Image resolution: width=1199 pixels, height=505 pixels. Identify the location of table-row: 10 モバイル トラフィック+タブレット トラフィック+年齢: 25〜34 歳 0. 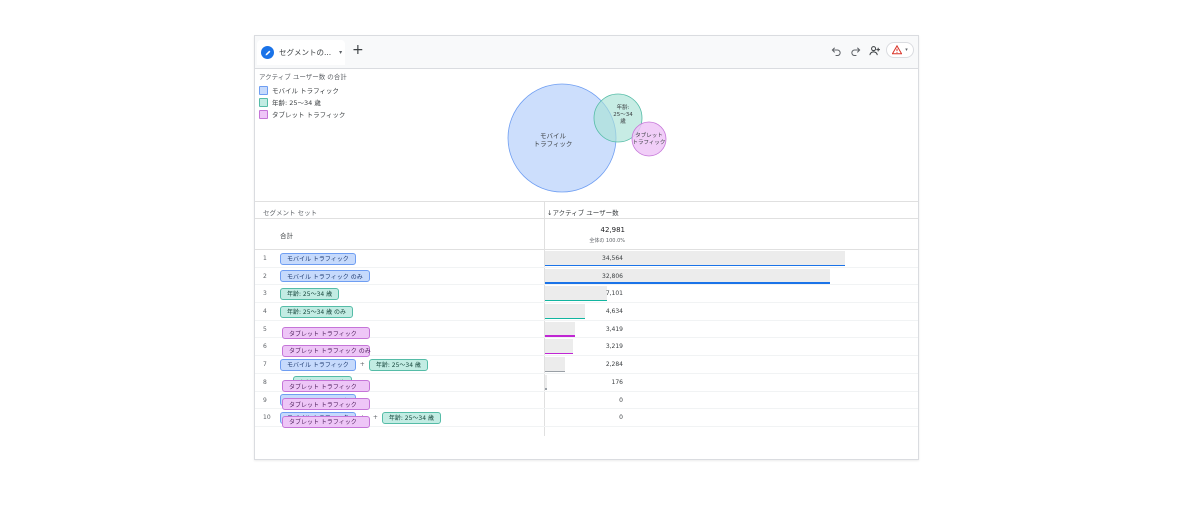
(586, 418).